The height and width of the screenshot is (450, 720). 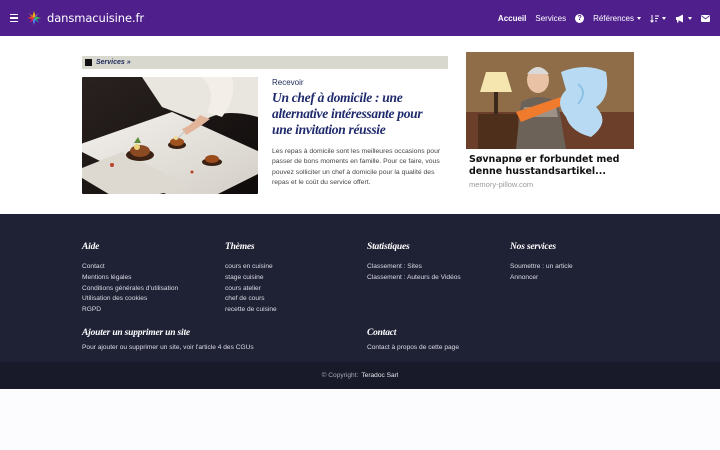 What do you see at coordinates (414, 267) in the screenshot?
I see `footer-link-ranking-sites: Classement : Sites` at bounding box center [414, 267].